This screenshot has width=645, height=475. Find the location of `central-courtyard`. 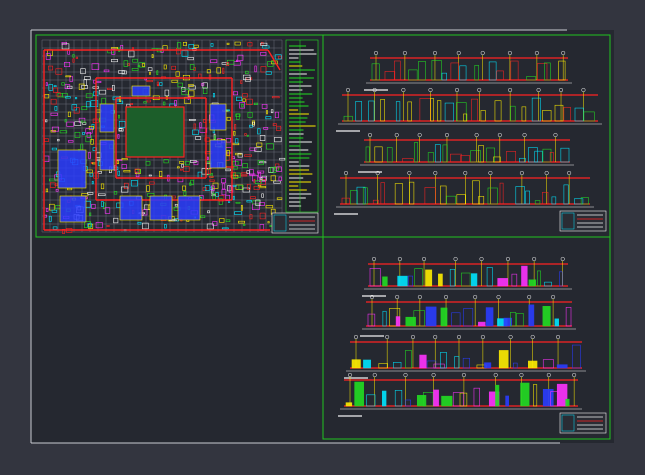

central-courtyard is located at coordinates (155, 132).